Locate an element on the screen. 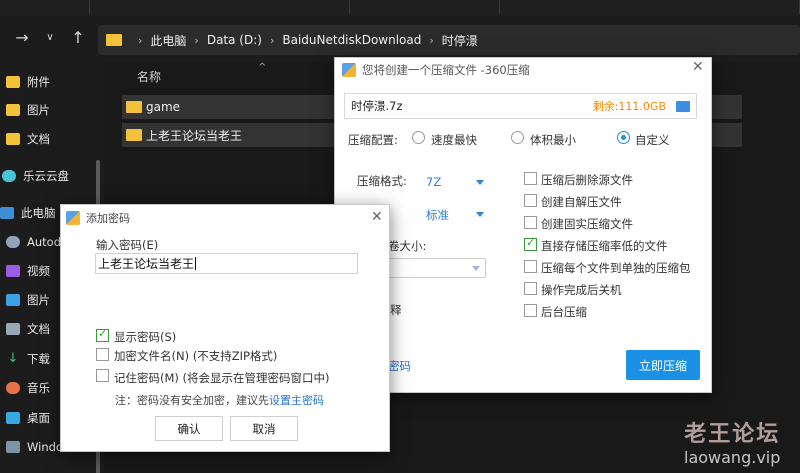 This screenshot has width=800, height=473. free-space-label: 剩余:111.0GB is located at coordinates (629, 106).